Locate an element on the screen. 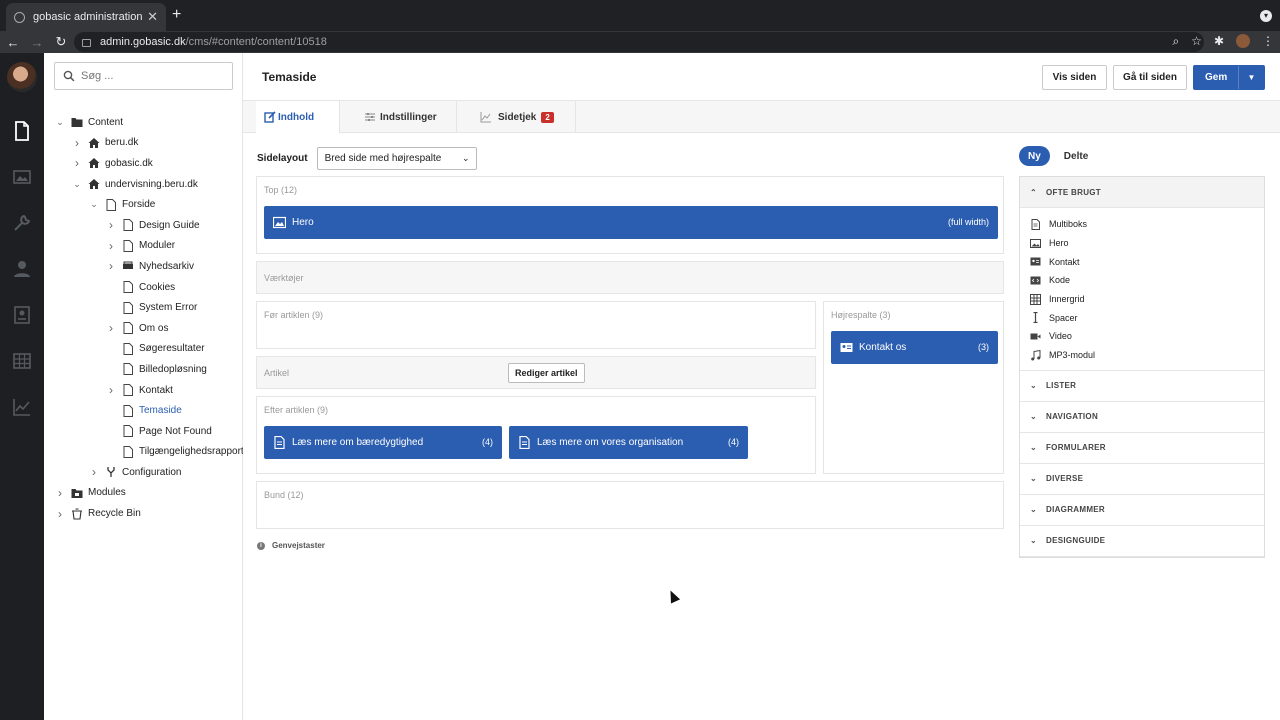 The width and height of the screenshot is (1280, 720). zone-top: Top (12) Hero (full width) is located at coordinates (630, 215).